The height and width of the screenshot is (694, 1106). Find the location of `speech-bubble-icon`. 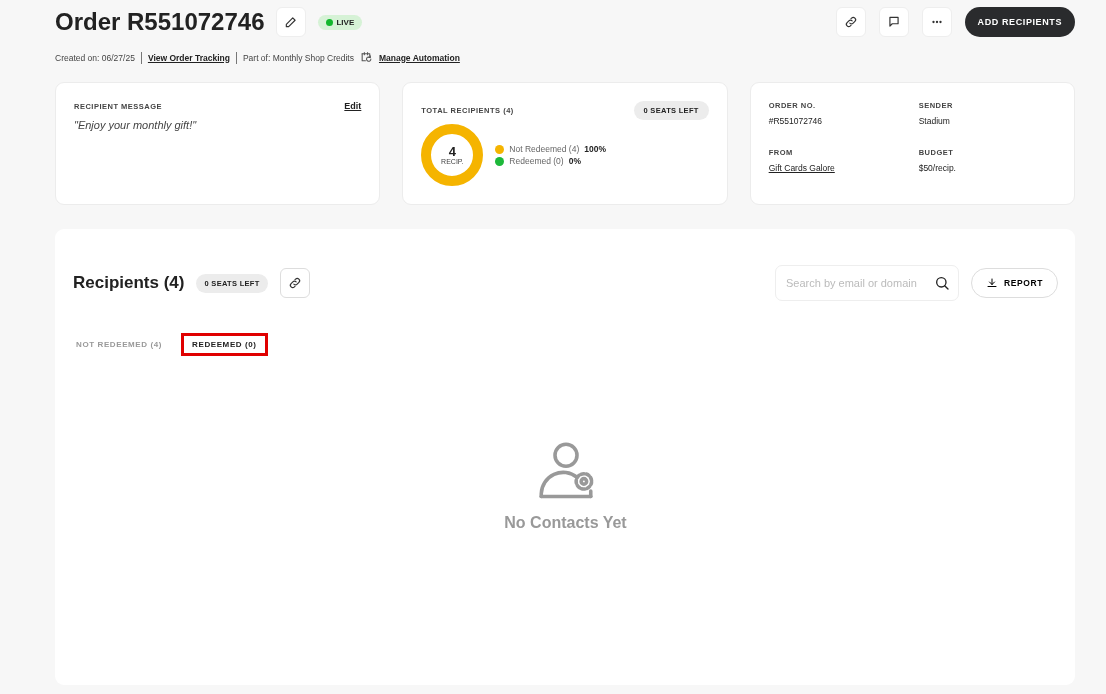

speech-bubble-icon is located at coordinates (893, 22).